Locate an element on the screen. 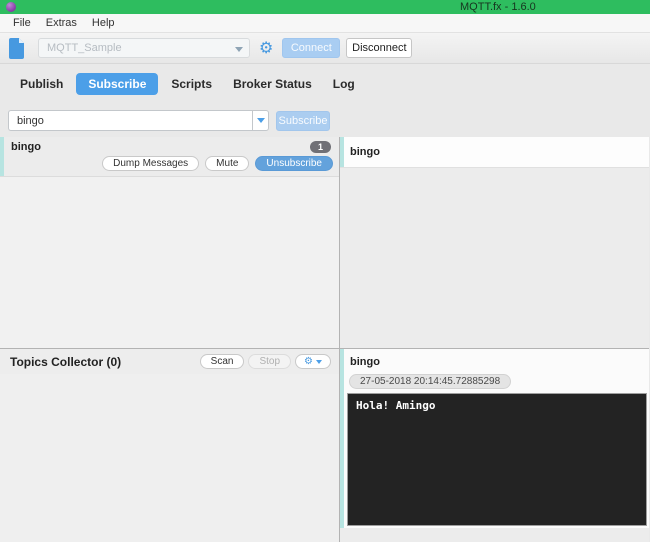 This screenshot has height=542, width=650. message-topic-label: bingo is located at coordinates (365, 152).